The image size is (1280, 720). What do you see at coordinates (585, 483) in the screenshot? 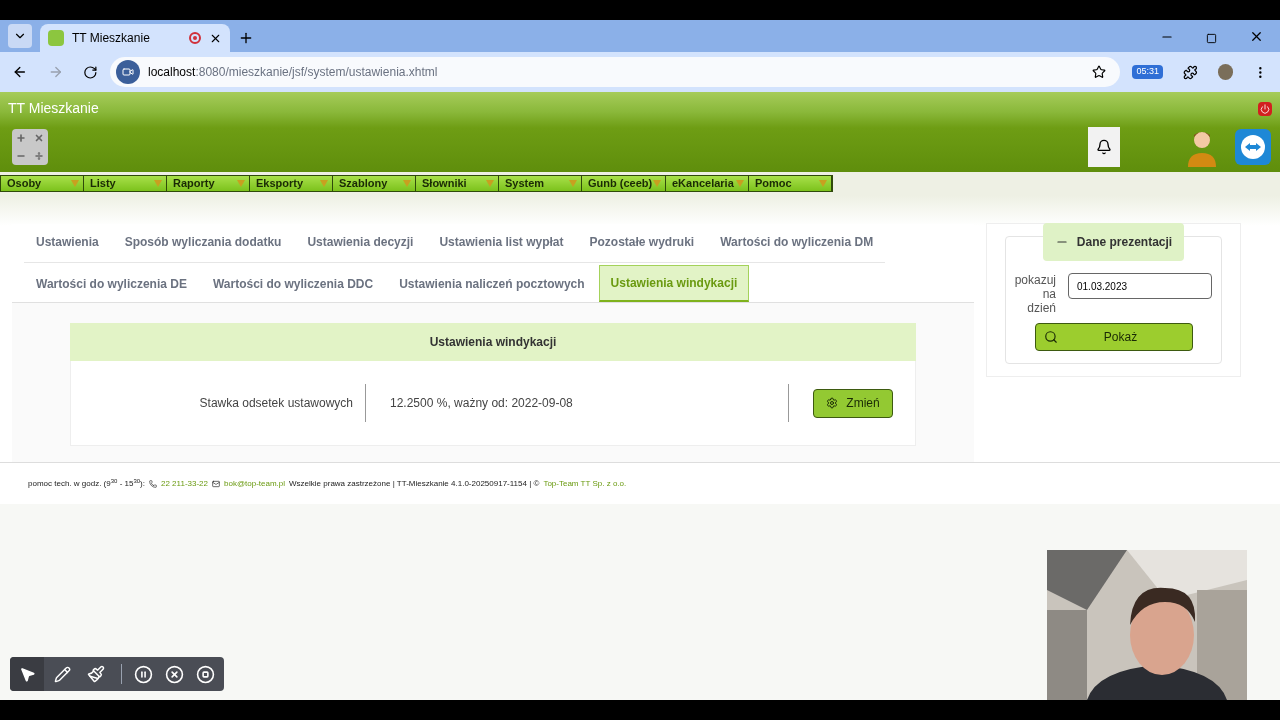
I see `company-link: Top-Team TT Sp. z o.o.` at bounding box center [585, 483].